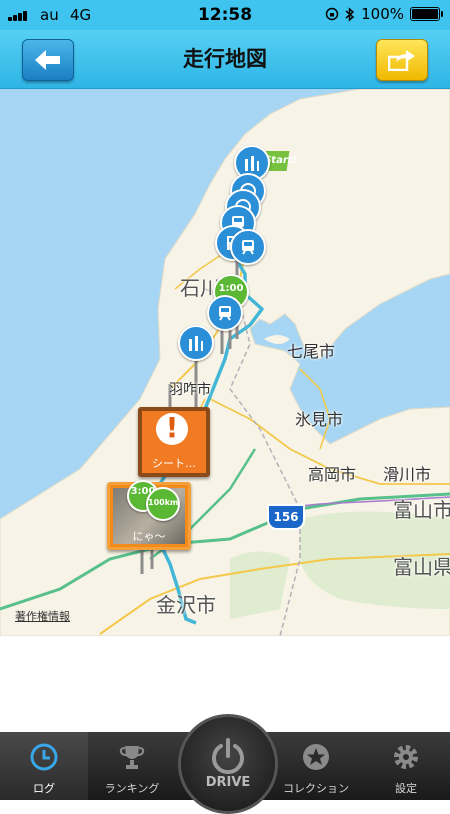 Image resolution: width=450 pixels, height=814 pixels. I want to click on drive-button: DRIVE, so click(228, 764).